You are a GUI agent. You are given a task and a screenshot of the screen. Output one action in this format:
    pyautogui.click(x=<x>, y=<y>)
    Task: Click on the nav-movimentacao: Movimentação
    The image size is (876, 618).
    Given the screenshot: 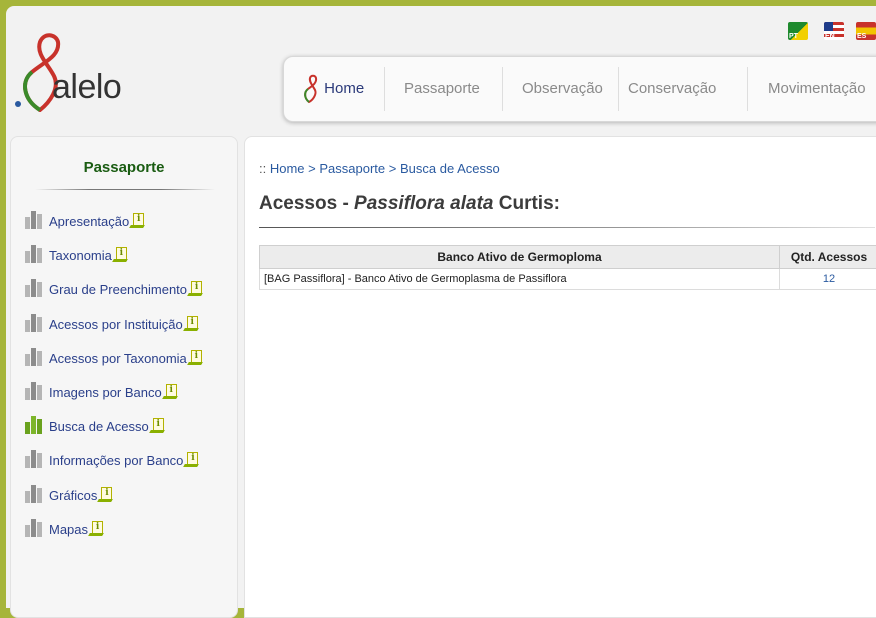 What is the action you would take?
    pyautogui.click(x=817, y=89)
    